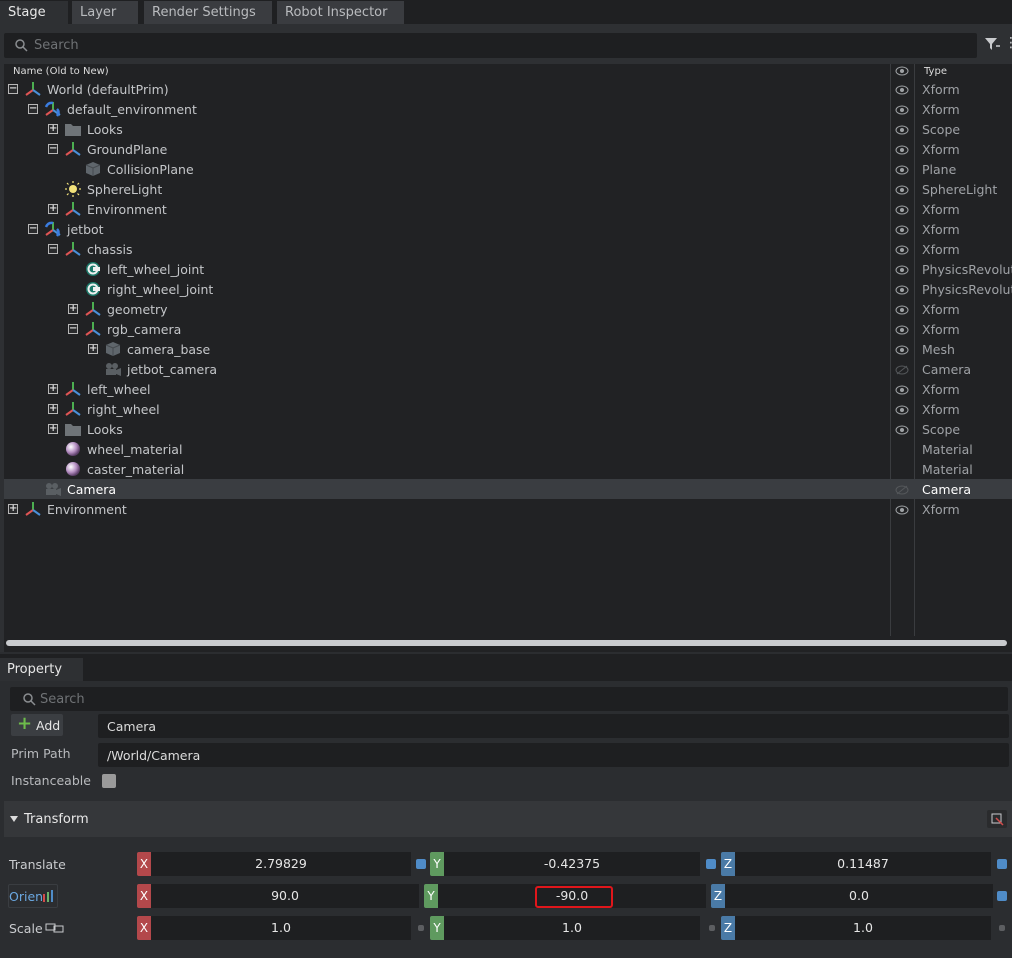 The height and width of the screenshot is (958, 1012). I want to click on prim-path-field: /World/Camera, so click(553, 755).